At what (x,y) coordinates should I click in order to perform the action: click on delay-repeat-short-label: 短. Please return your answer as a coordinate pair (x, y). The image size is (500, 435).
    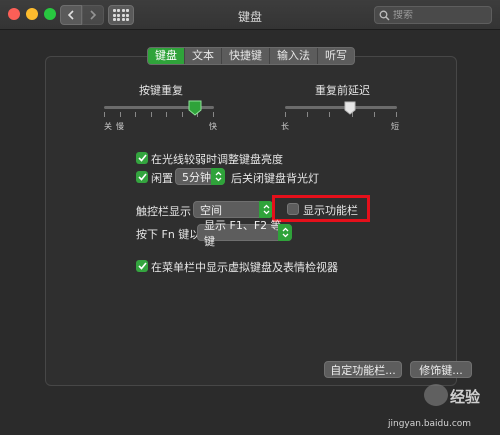
    Looking at the image, I should click on (395, 126).